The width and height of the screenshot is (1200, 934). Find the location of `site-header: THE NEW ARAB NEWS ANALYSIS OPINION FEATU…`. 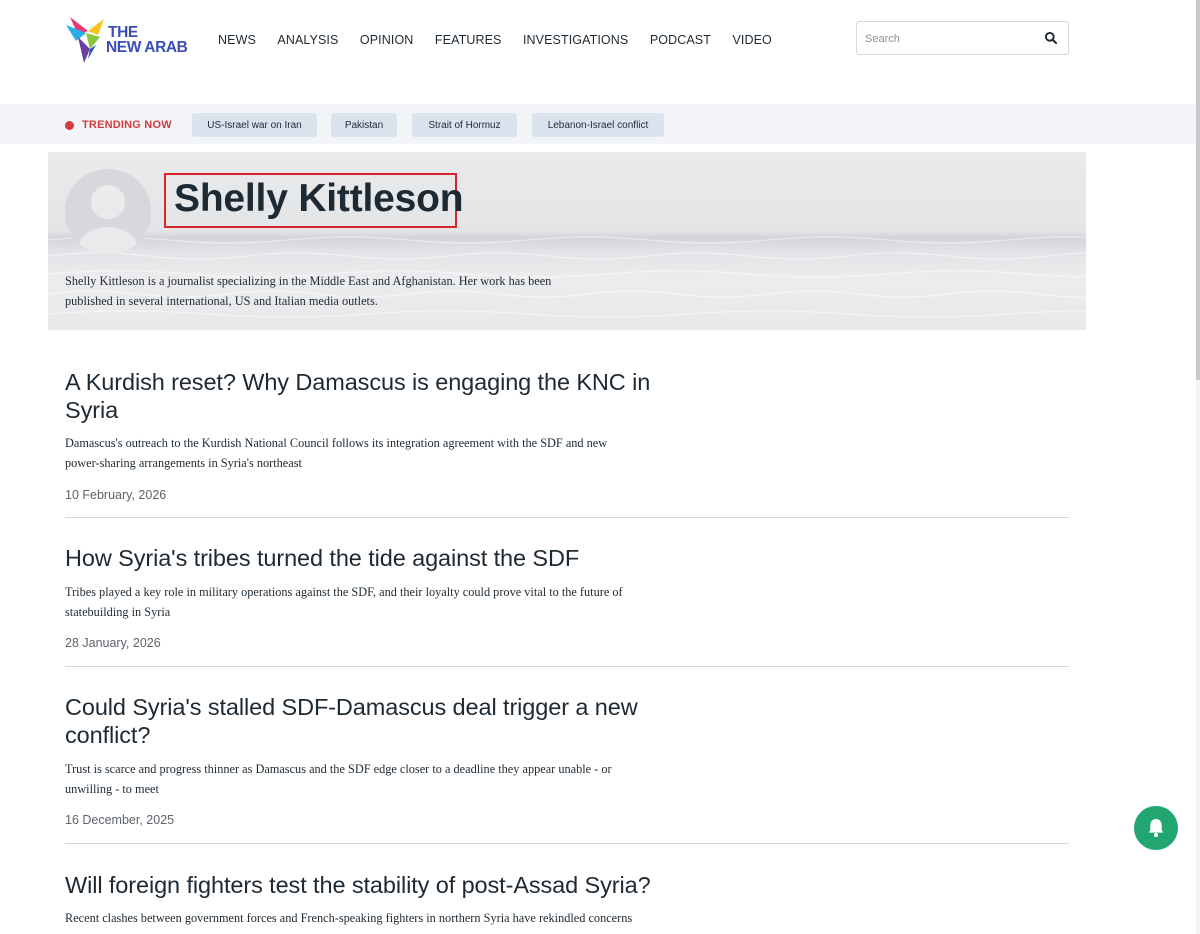

site-header: THE NEW ARAB NEWS ANALYSIS OPINION FEATU… is located at coordinates (600, 52).